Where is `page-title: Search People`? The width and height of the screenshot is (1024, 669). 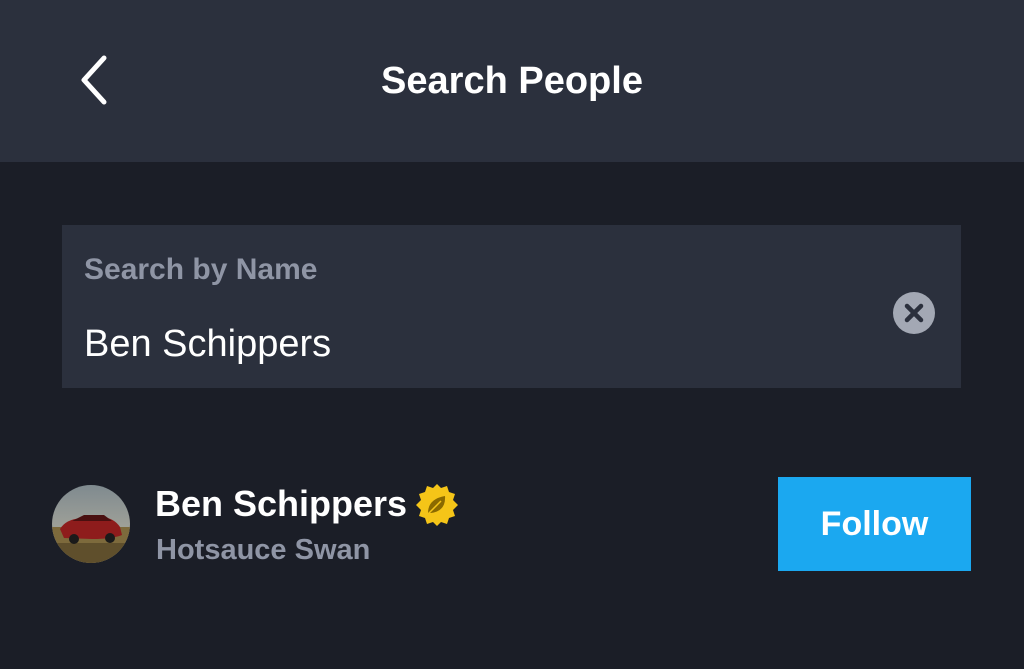 page-title: Search People is located at coordinates (512, 81).